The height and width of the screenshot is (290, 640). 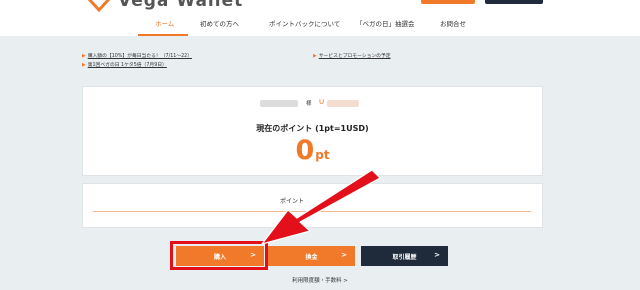 What do you see at coordinates (304, 23) in the screenshot?
I see `nav-point-back: ポイントバックについて` at bounding box center [304, 23].